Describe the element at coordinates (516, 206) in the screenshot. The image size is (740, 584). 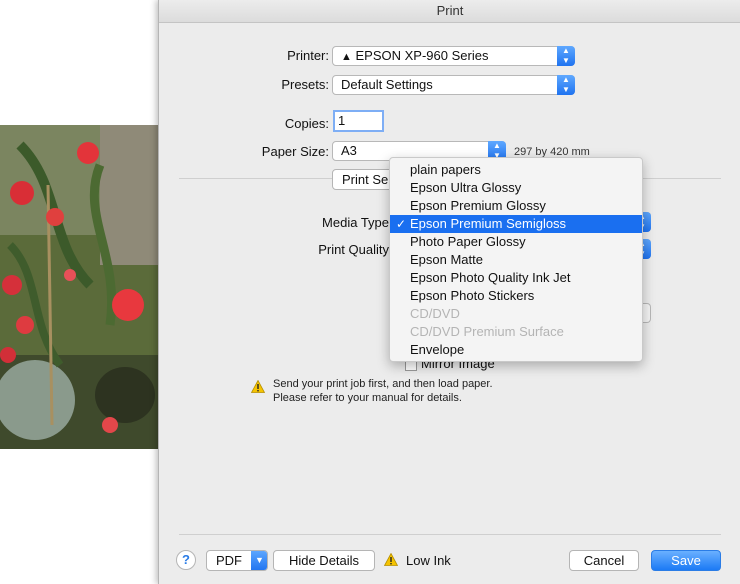
I see `menu-item: Epson Premium Glossy` at that location.